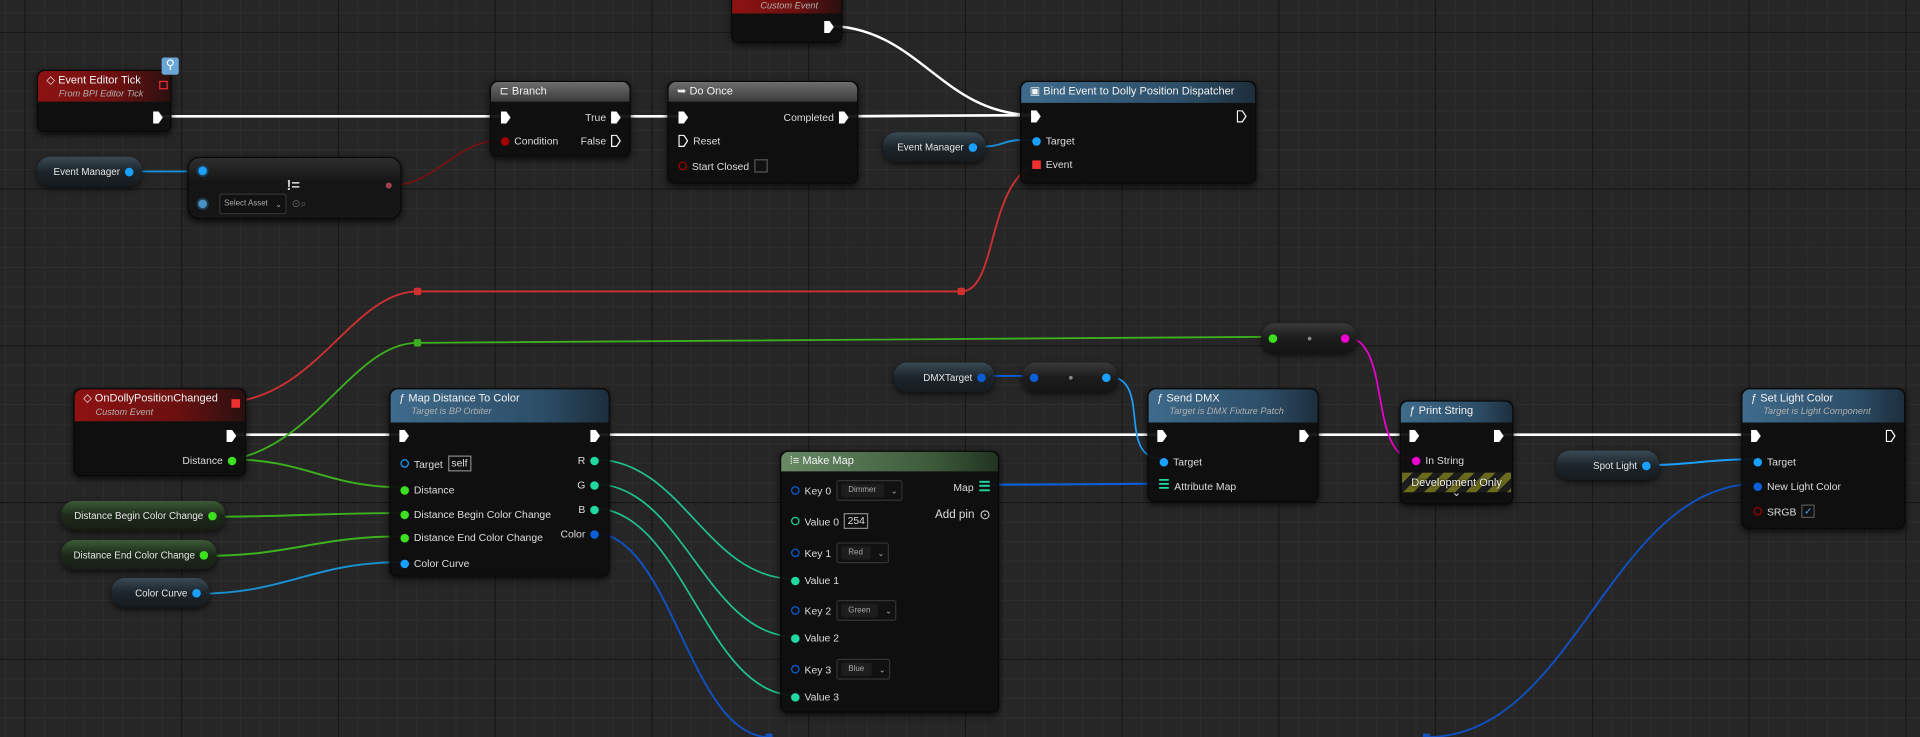 This screenshot has width=1920, height=737. I want to click on attribute-map-pin: ☰, so click(1163, 485).